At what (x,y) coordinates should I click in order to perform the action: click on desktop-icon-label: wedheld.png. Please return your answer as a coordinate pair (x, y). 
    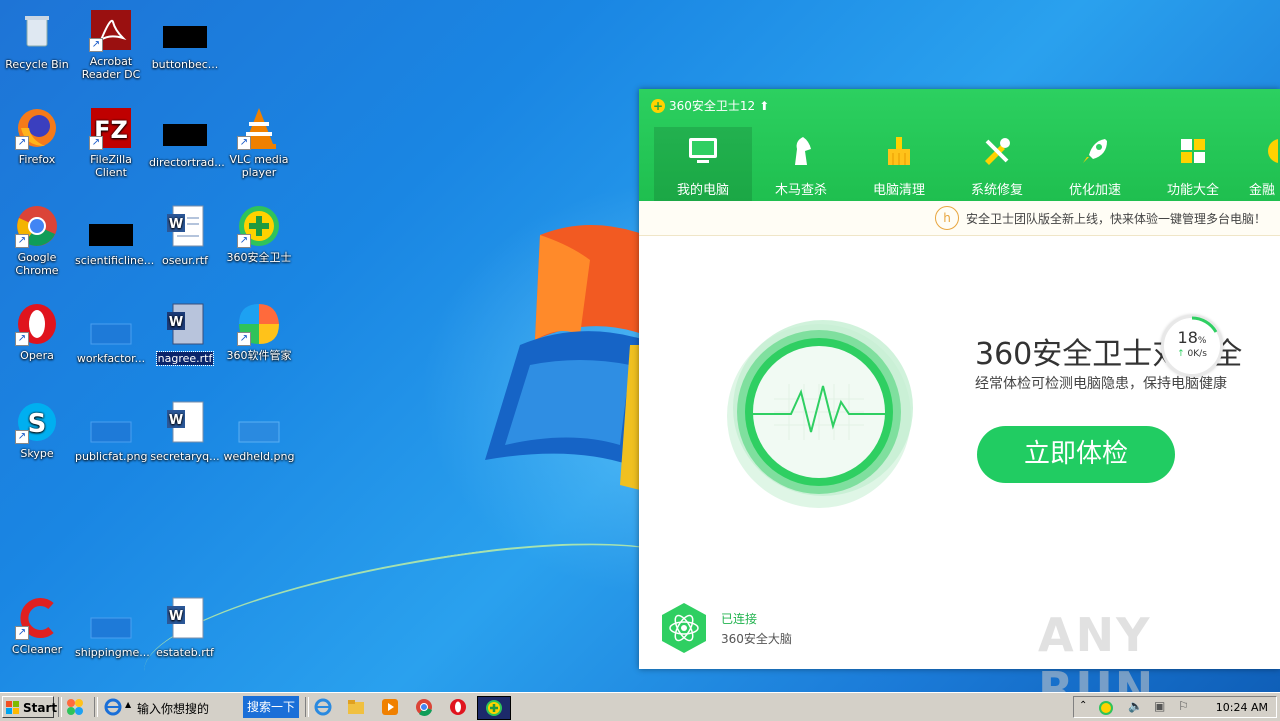
    Looking at the image, I should click on (259, 456).